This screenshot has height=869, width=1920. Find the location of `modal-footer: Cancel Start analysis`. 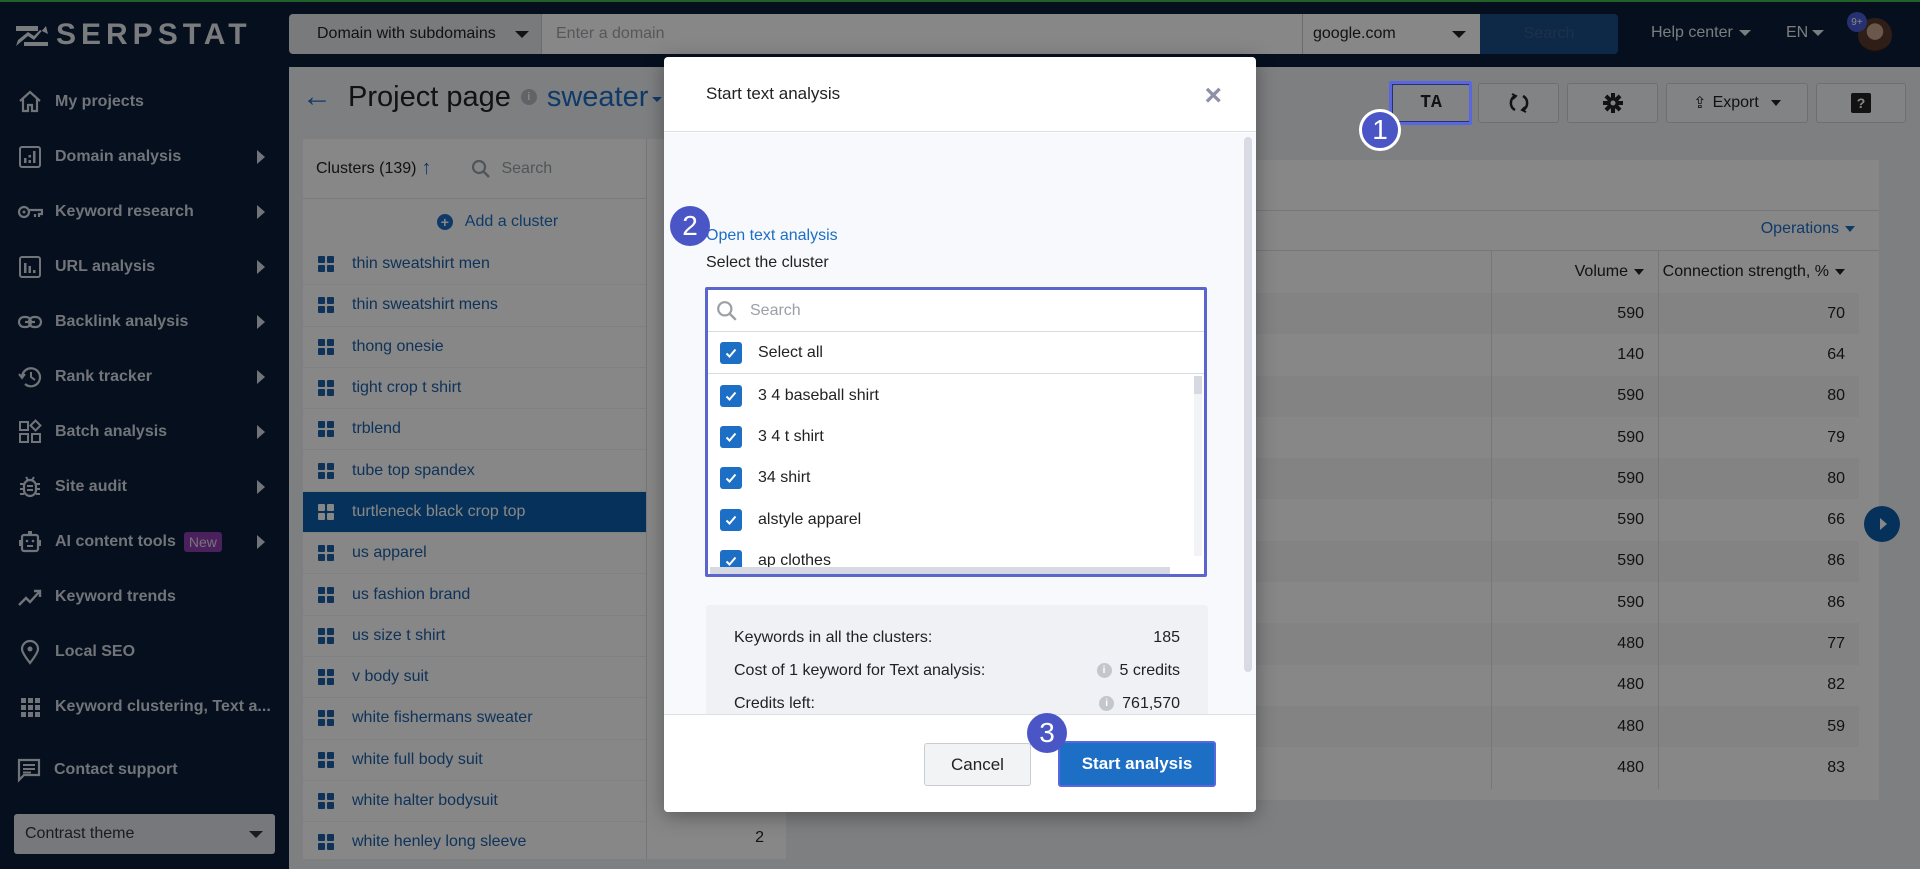

modal-footer: Cancel Start analysis is located at coordinates (960, 763).